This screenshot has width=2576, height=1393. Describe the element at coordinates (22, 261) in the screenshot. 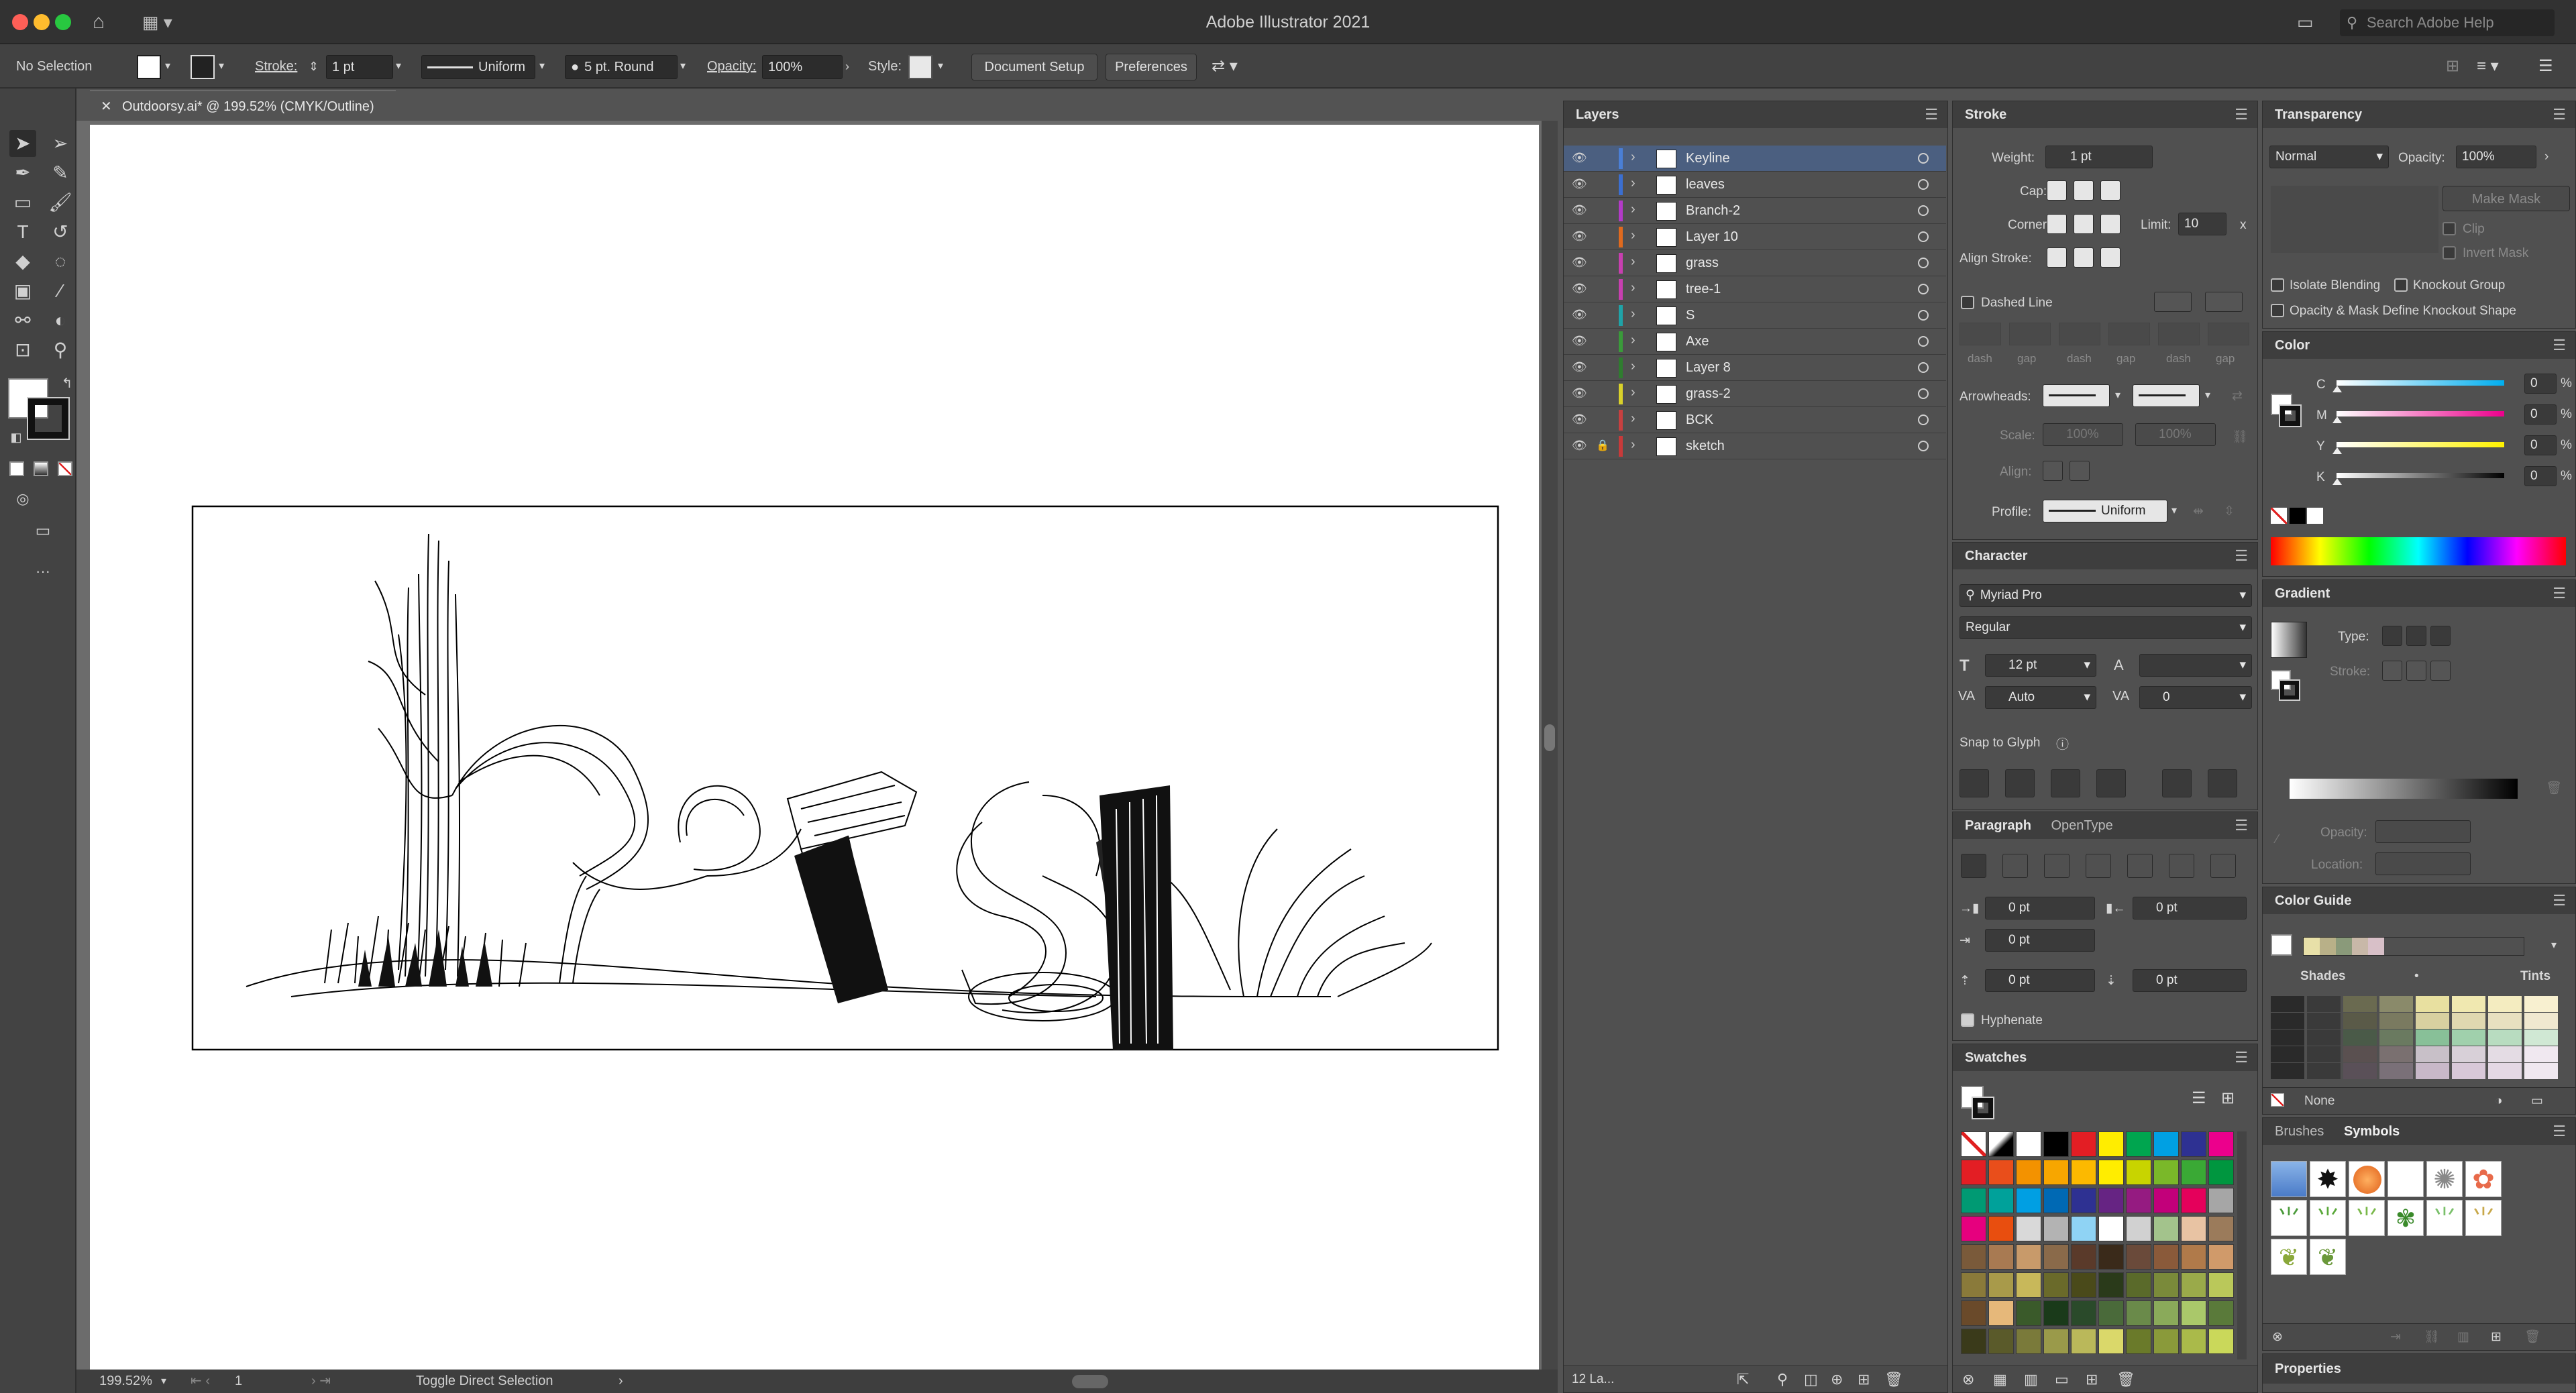

I see `eraser-tool-icon: ◆` at that location.